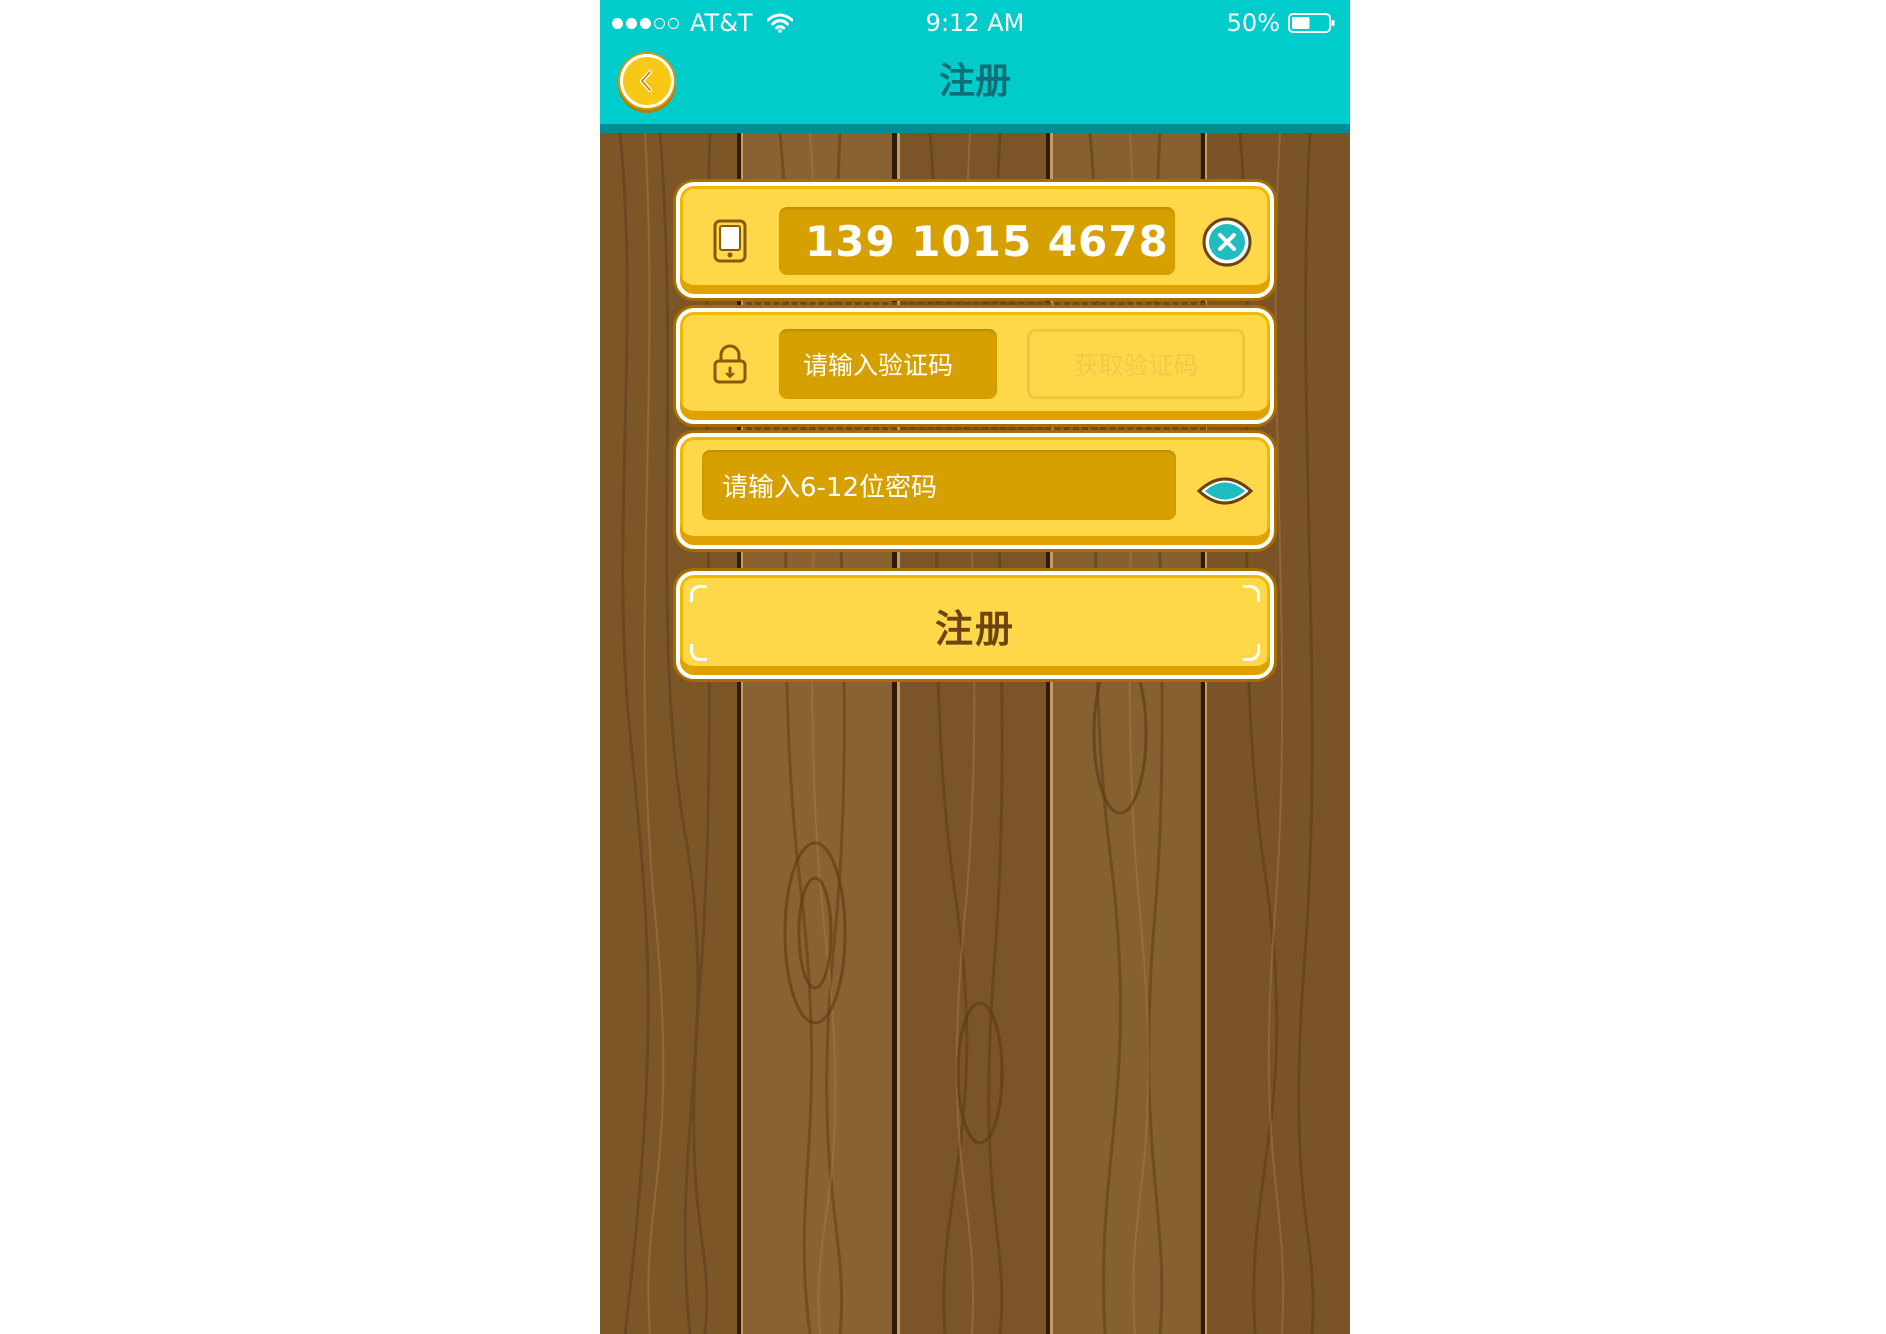 The width and height of the screenshot is (1886, 1334). I want to click on clear-phone-button, so click(1227, 242).